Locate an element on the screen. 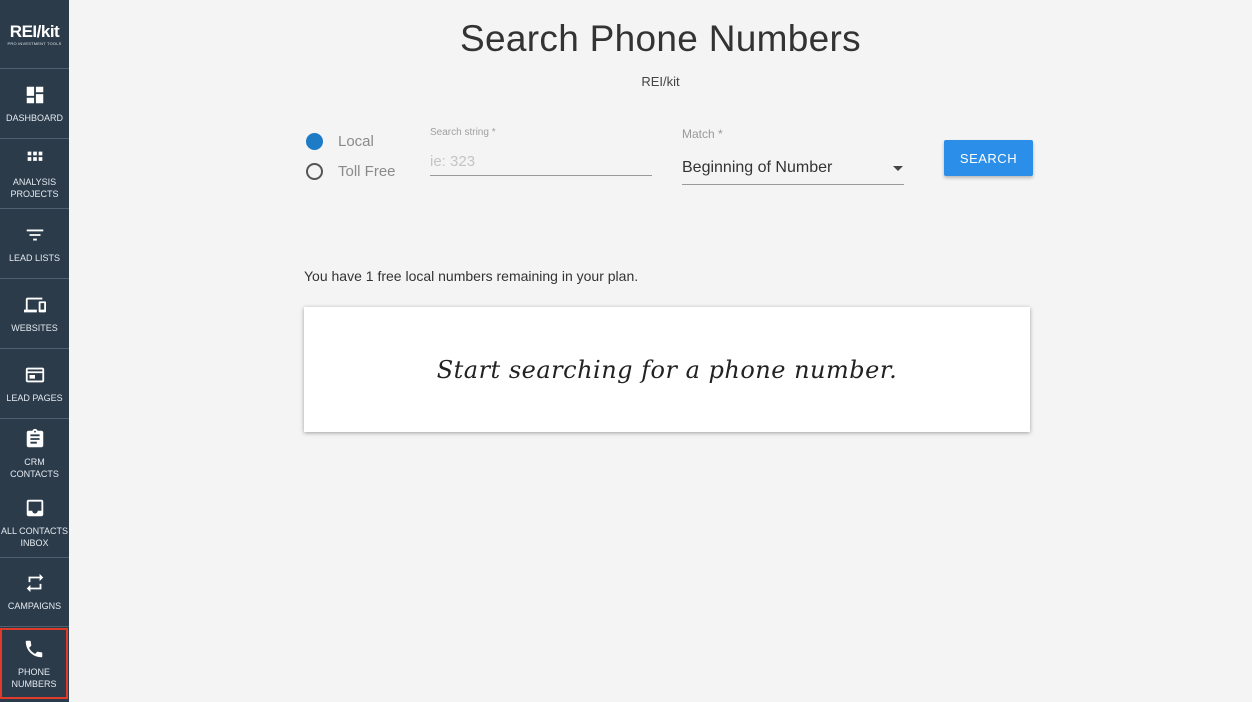  page-subtitle: REI/kit is located at coordinates (660, 81).